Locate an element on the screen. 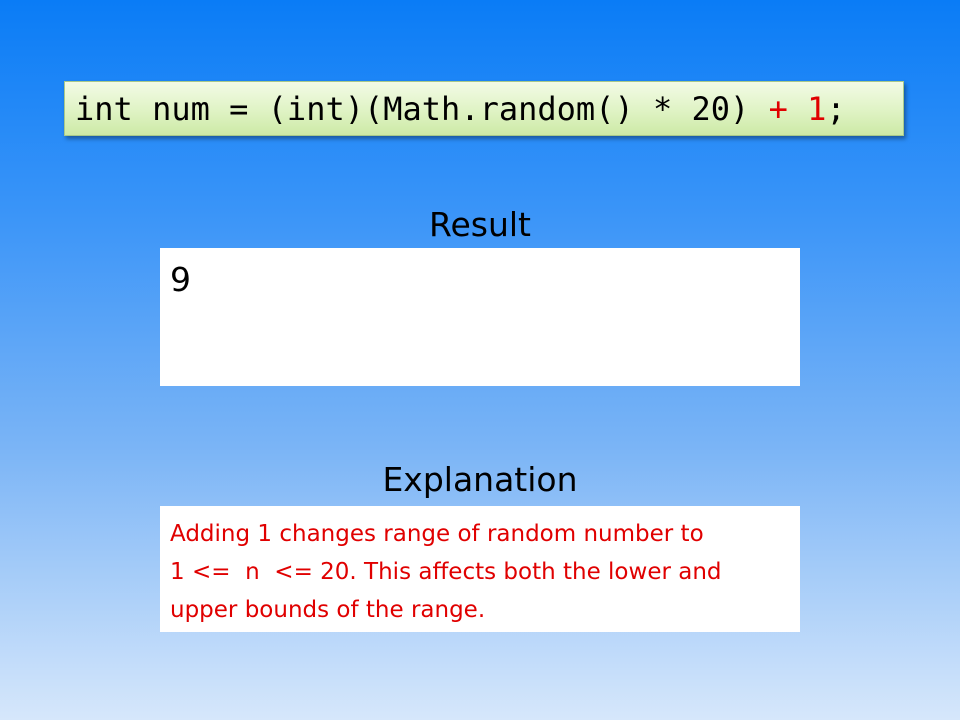 The height and width of the screenshot is (720, 960). code-end-text: ; is located at coordinates (836, 109).